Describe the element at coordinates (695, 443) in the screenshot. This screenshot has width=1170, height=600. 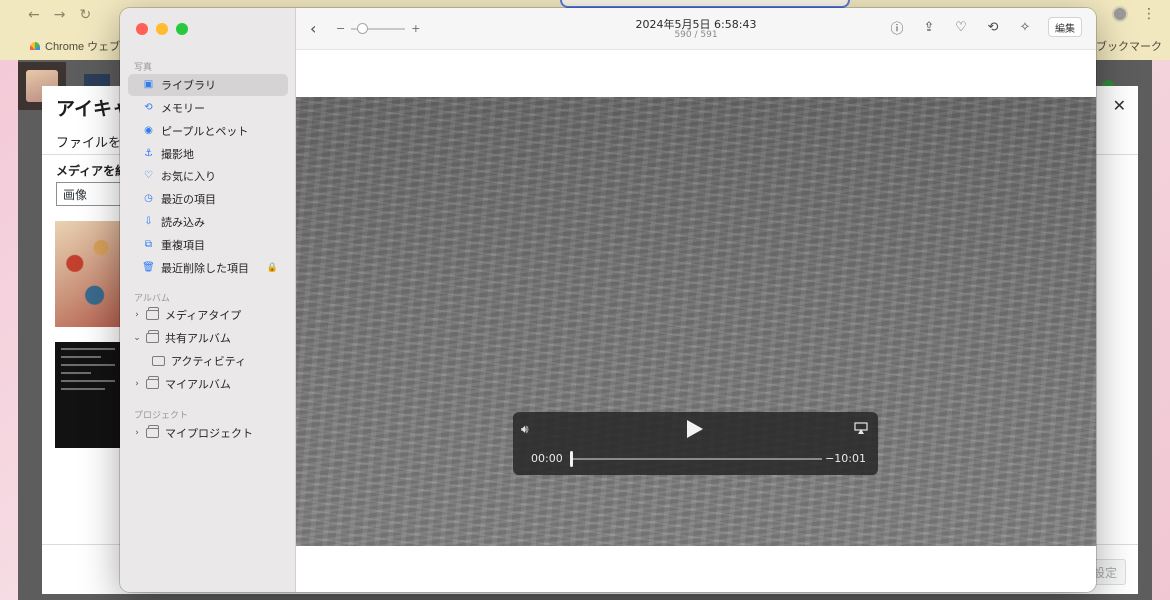
I see `video-controls: 🔊︎ 00:00 −10:01` at that location.